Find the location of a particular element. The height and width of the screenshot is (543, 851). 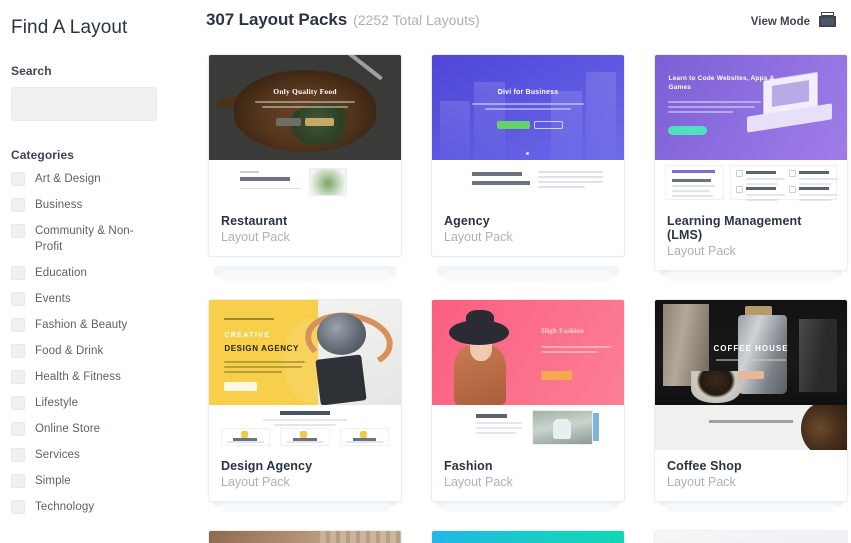

layout-pack-card-wrapper: Only Quality Food Restaurant Layout Pack is located at coordinates (305, 162).